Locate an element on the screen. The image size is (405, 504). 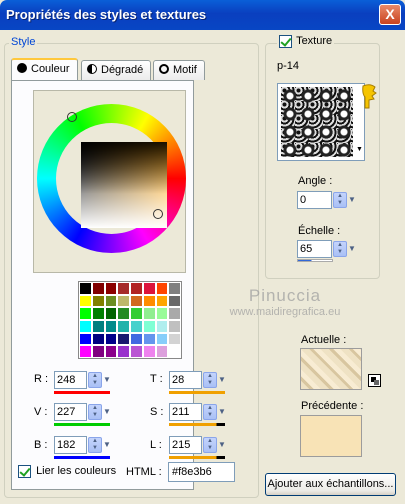
g-input is located at coordinates (70, 412).